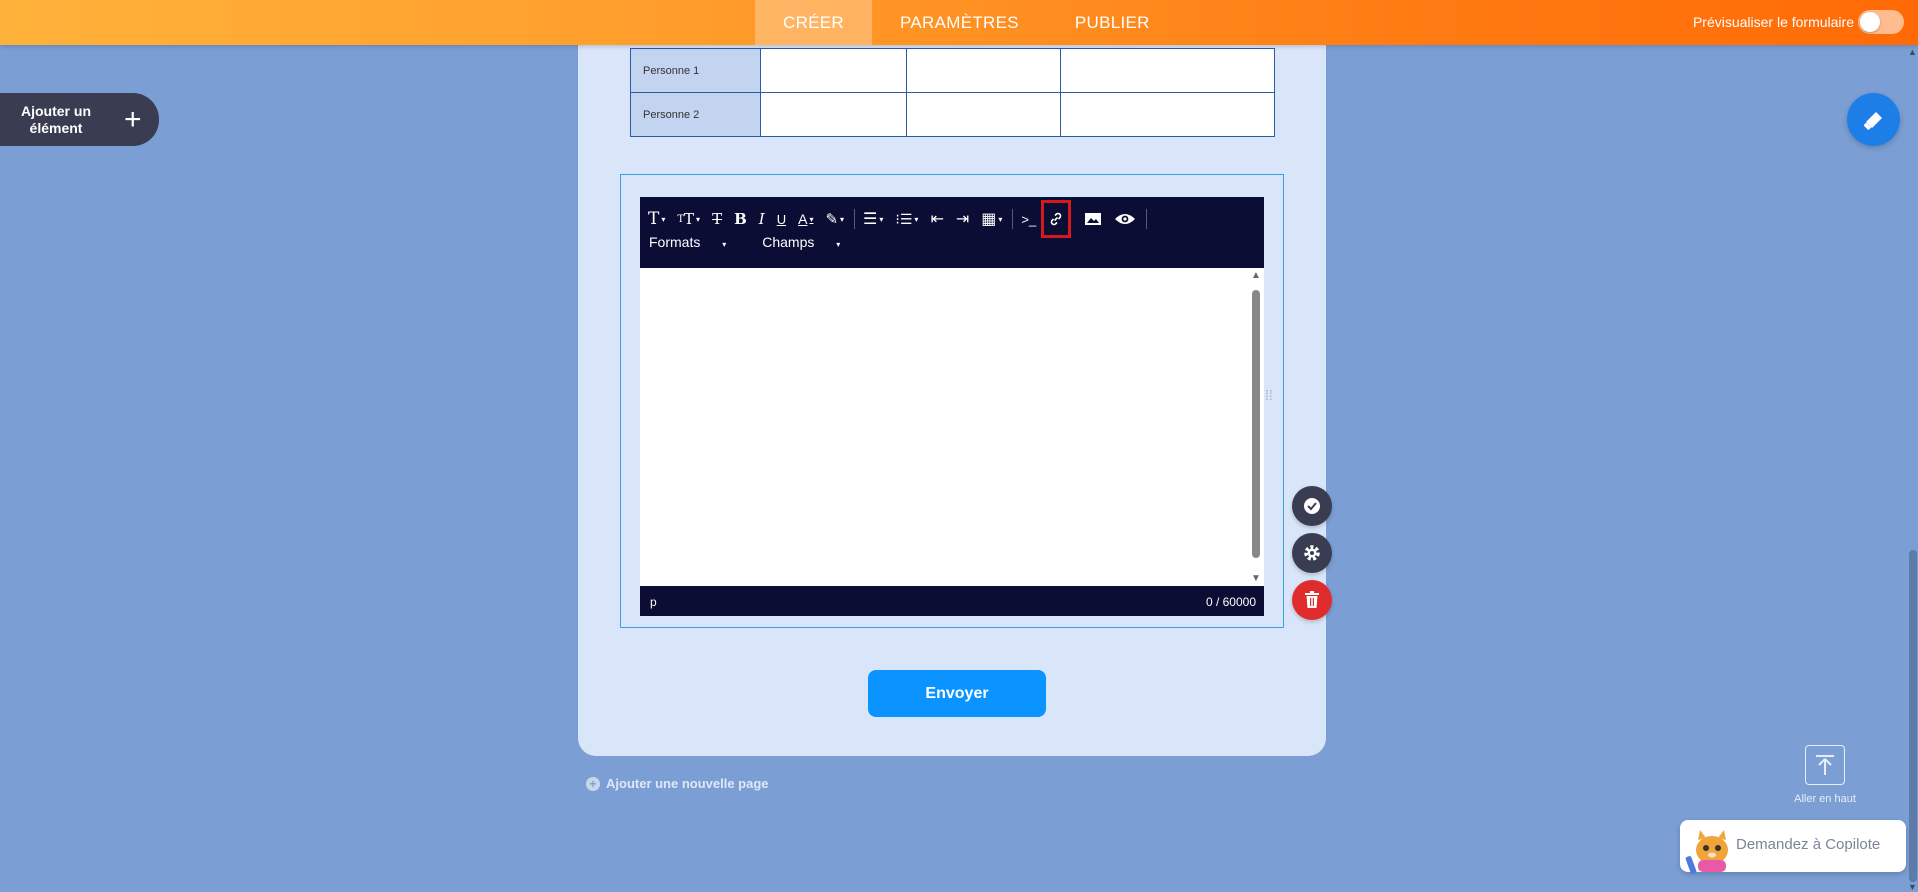 This screenshot has height=892, width=1918. I want to click on tab-publier: PUBLIER, so click(1112, 22).